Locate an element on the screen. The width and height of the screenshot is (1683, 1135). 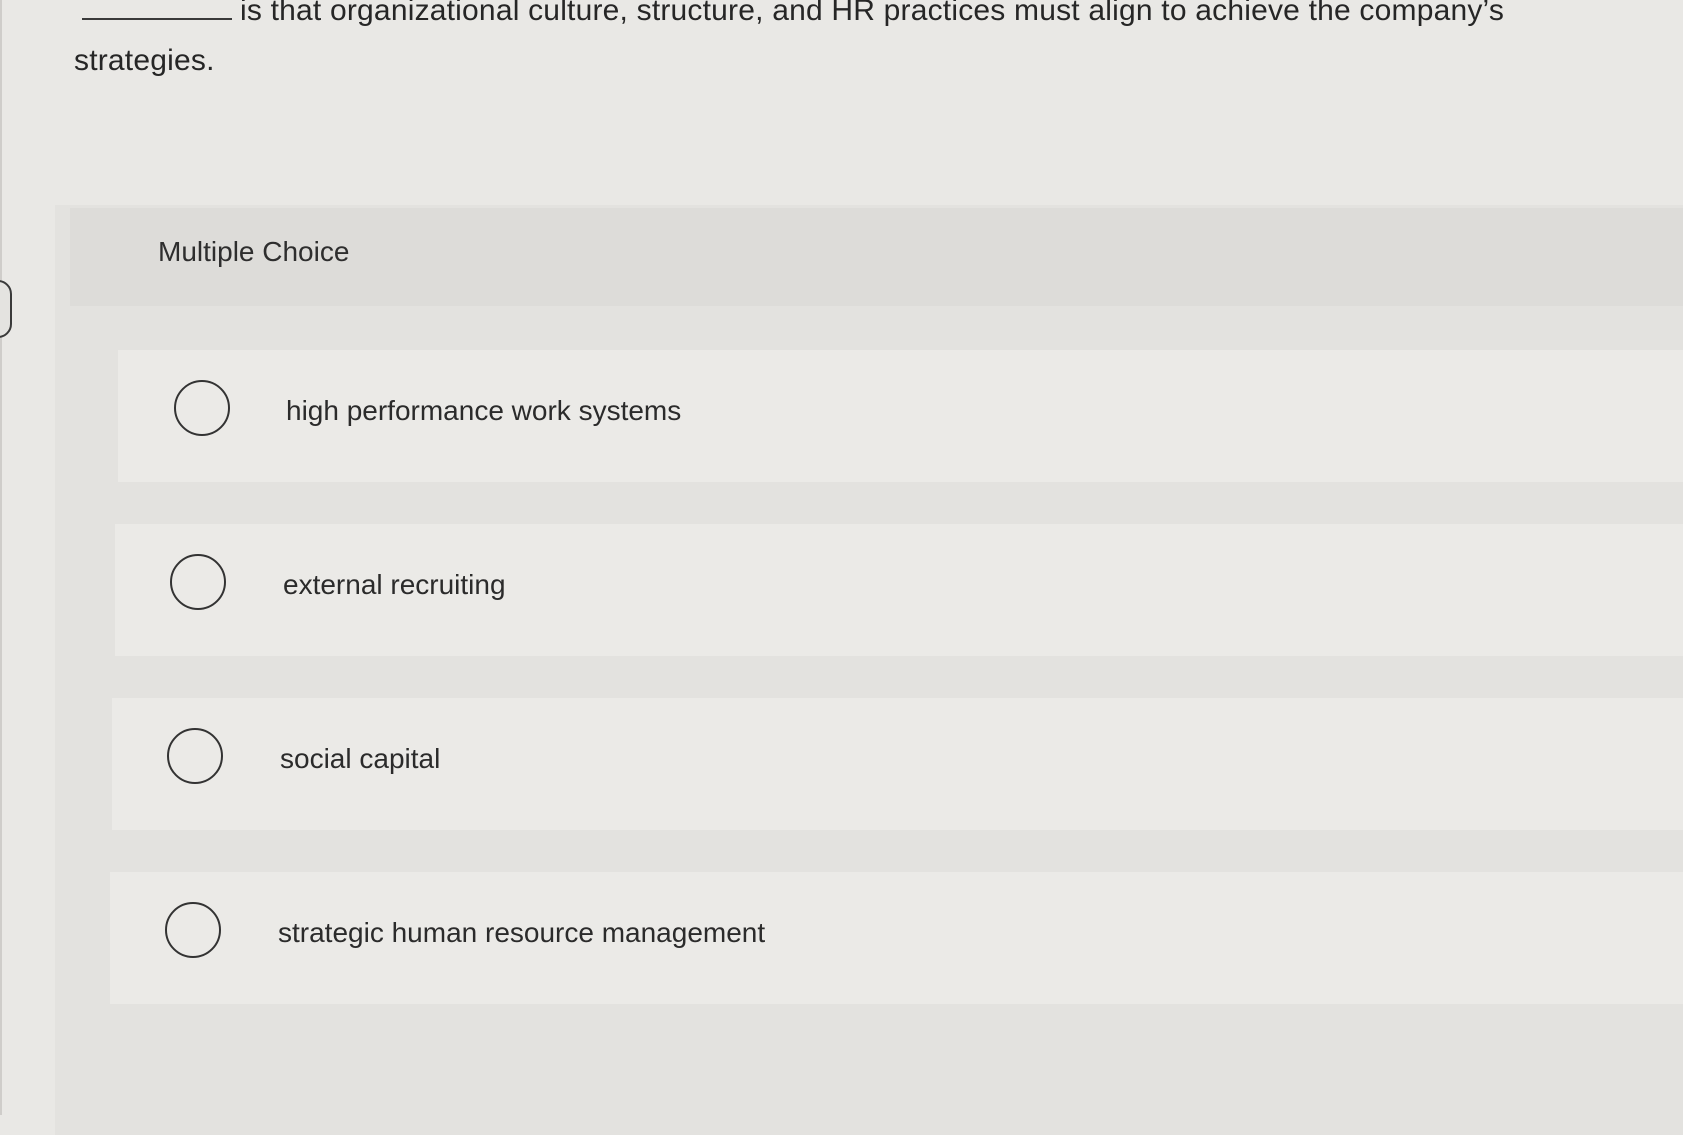
answer-option-label-3: social capital is located at coordinates (360, 758).